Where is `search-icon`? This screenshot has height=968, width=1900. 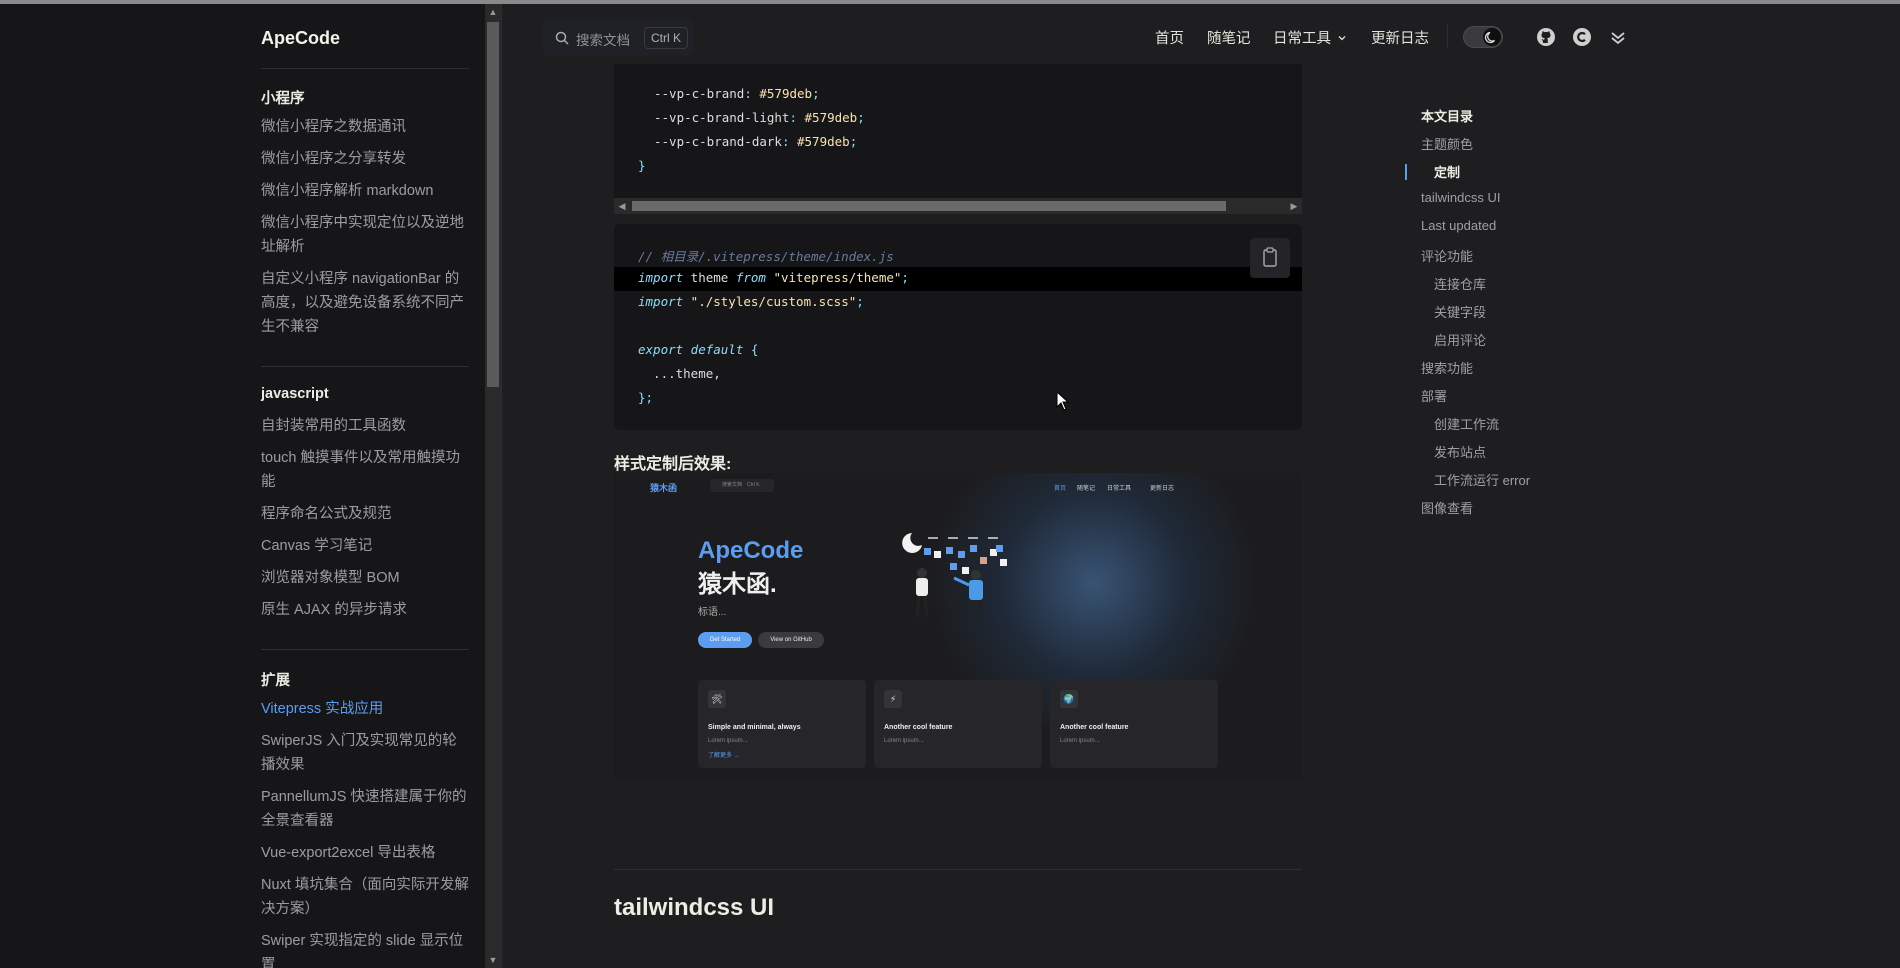
search-icon is located at coordinates (562, 38).